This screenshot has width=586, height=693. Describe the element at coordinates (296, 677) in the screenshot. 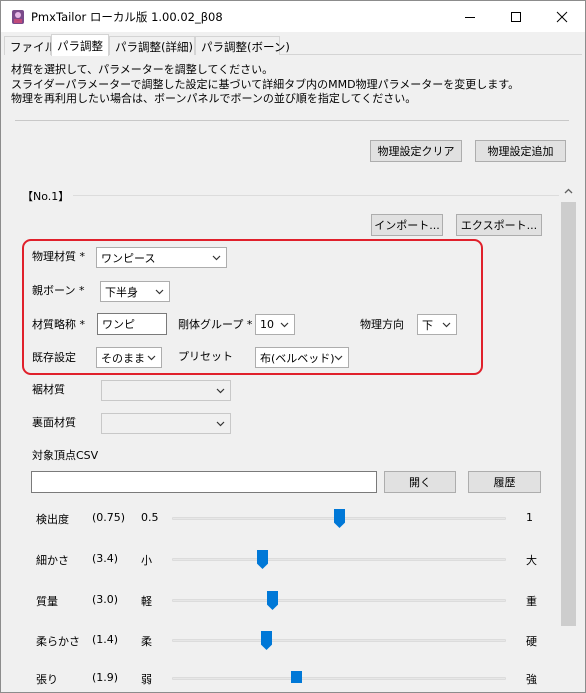

I see `slider-thumb` at that location.